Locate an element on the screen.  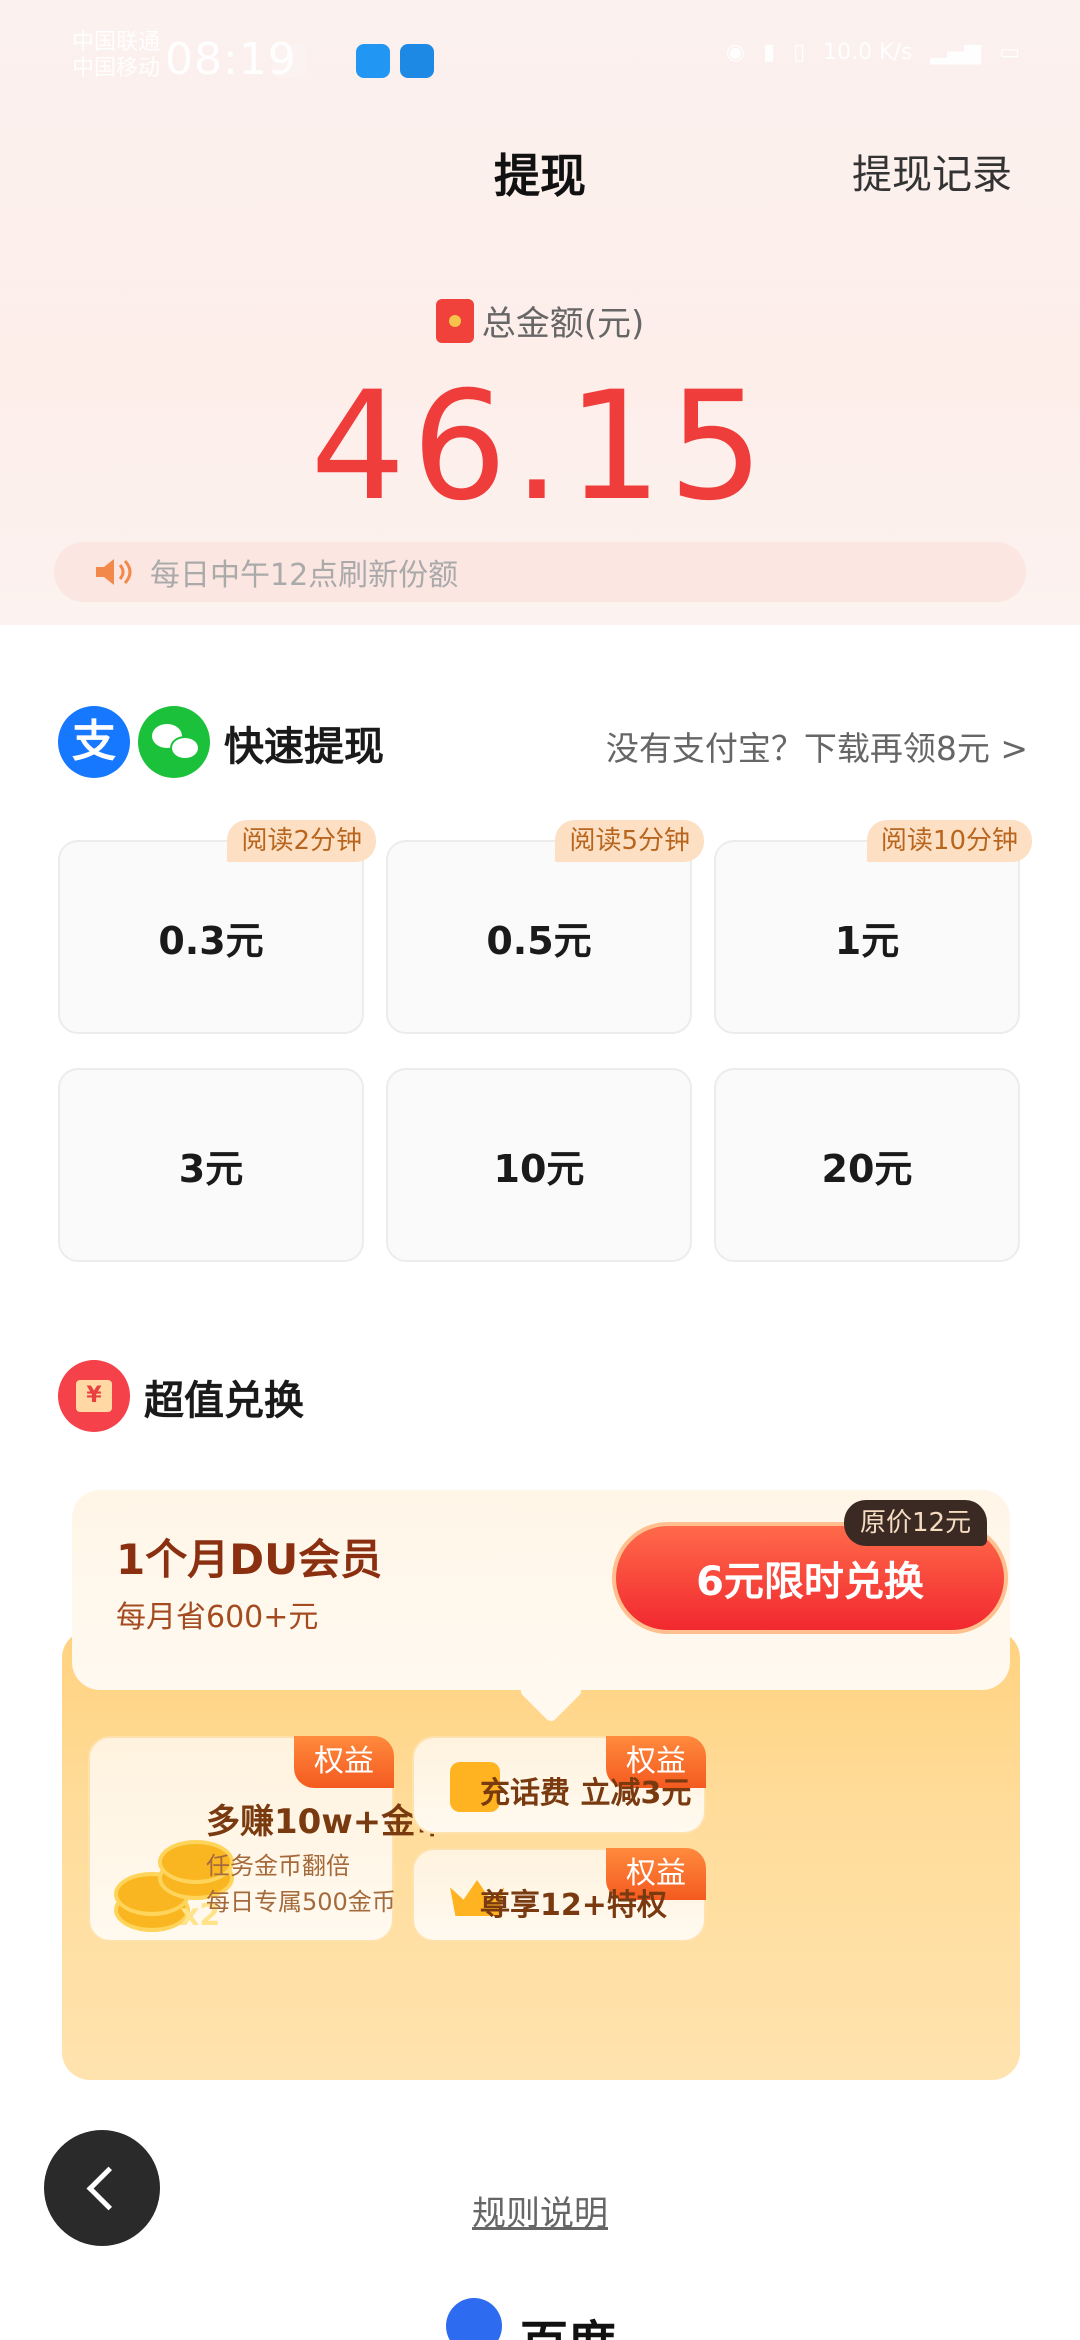
footer-logo: 百度 is located at coordinates (540, 2315).